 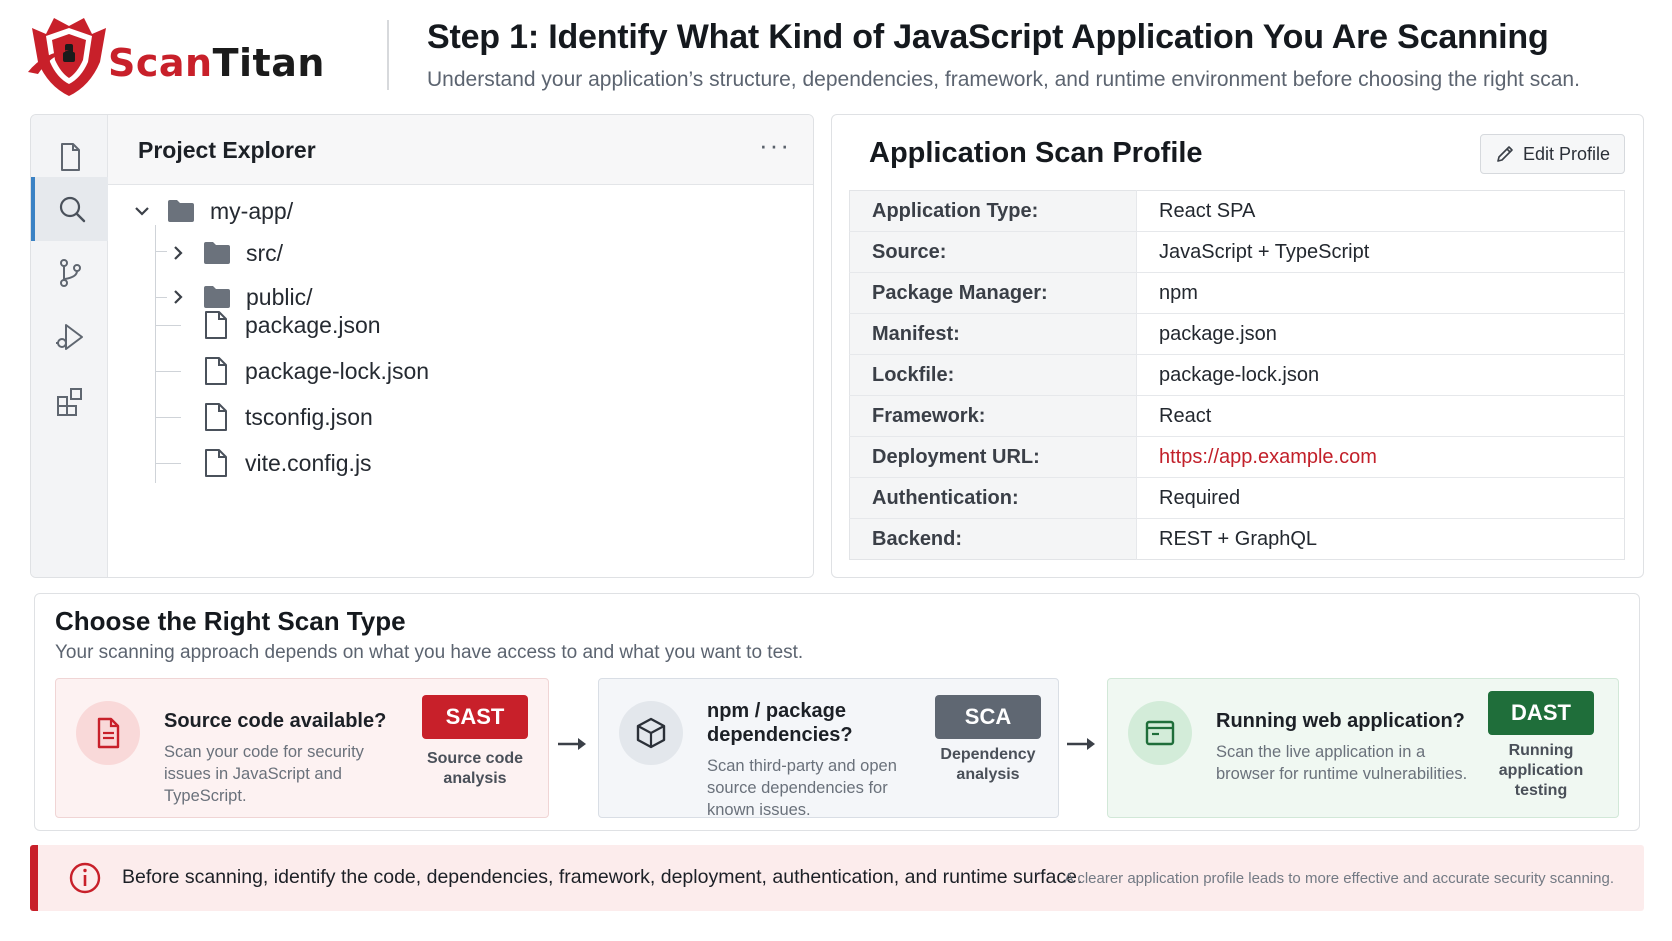 I want to click on profile-title: Application Scan Profile, so click(x=1036, y=153).